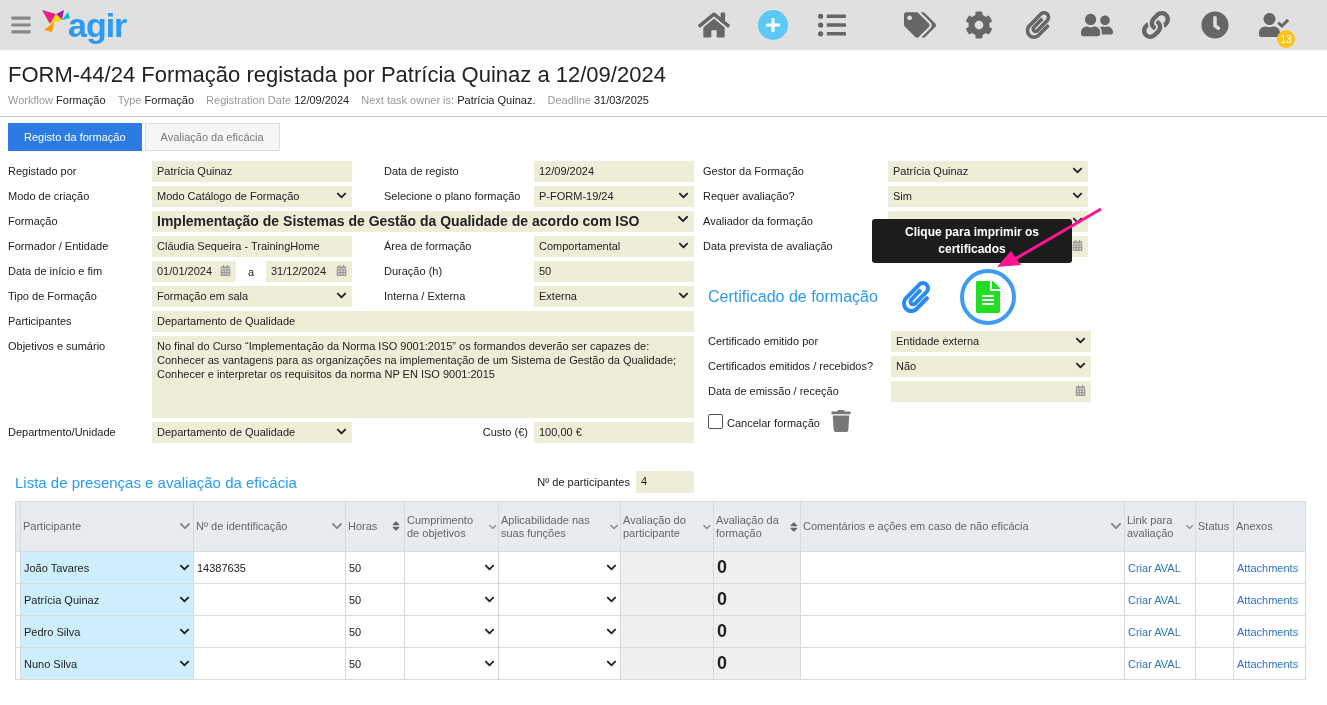 The height and width of the screenshot is (705, 1327). Describe the element at coordinates (322, 100) in the screenshot. I see `meta-value: 12/09/2024` at that location.